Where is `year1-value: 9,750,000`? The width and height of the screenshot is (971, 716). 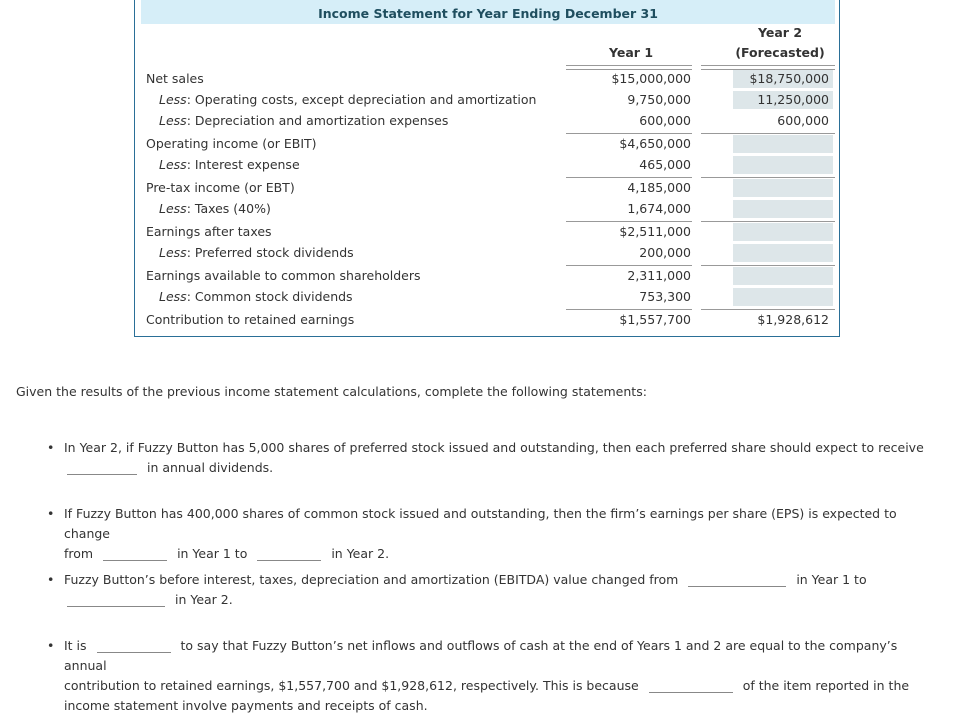 year1-value: 9,750,000 is located at coordinates (659, 99).